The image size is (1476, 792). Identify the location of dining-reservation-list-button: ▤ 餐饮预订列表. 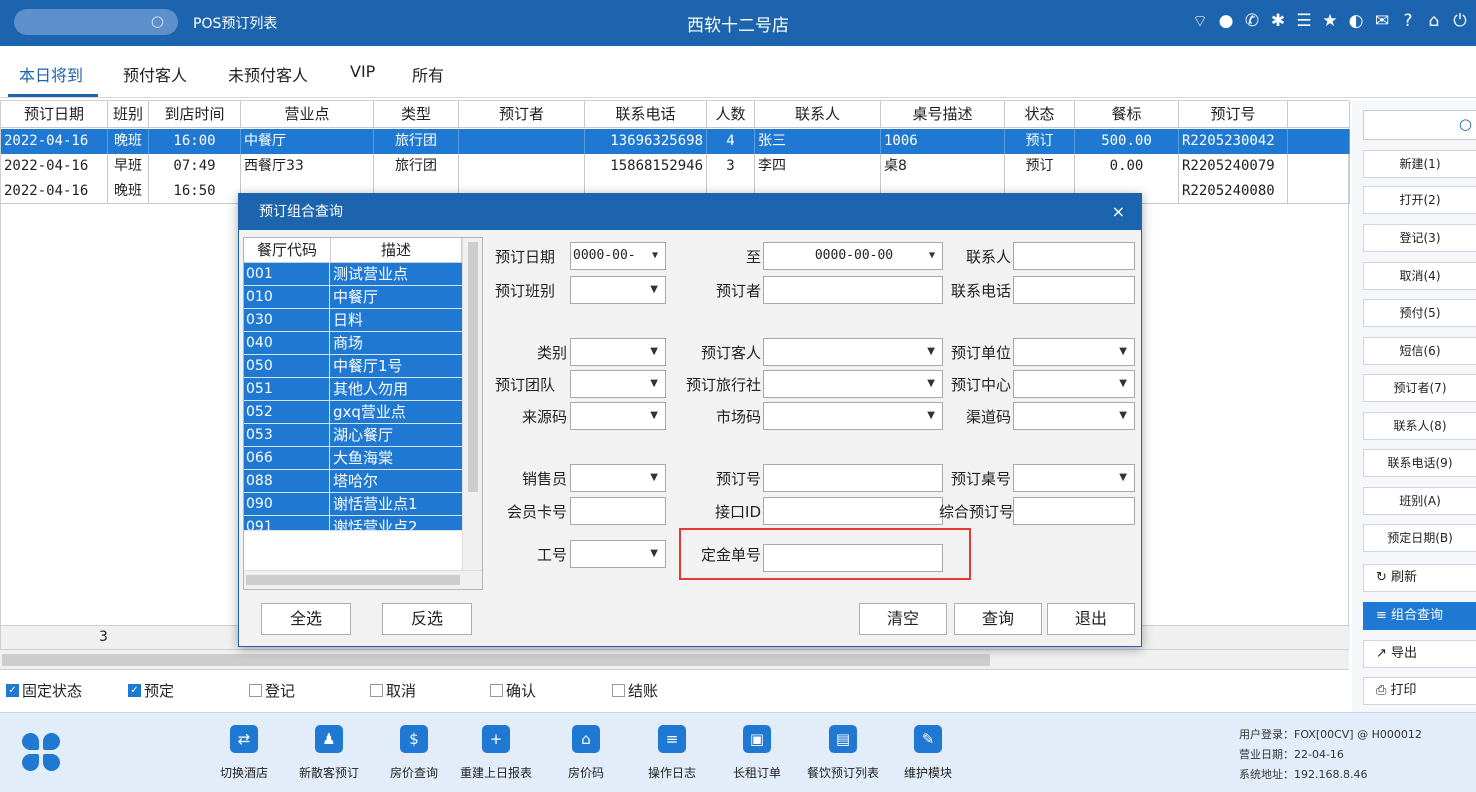
(843, 753).